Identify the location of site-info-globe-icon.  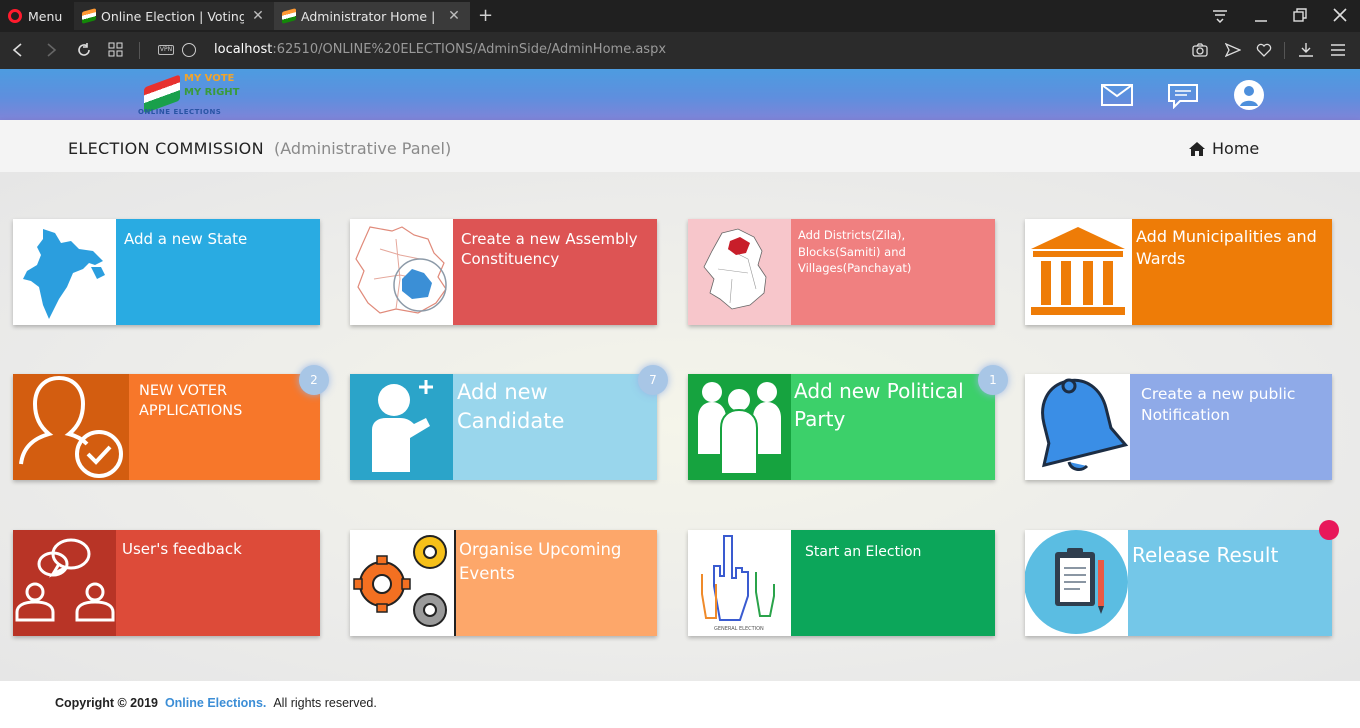
(189, 50).